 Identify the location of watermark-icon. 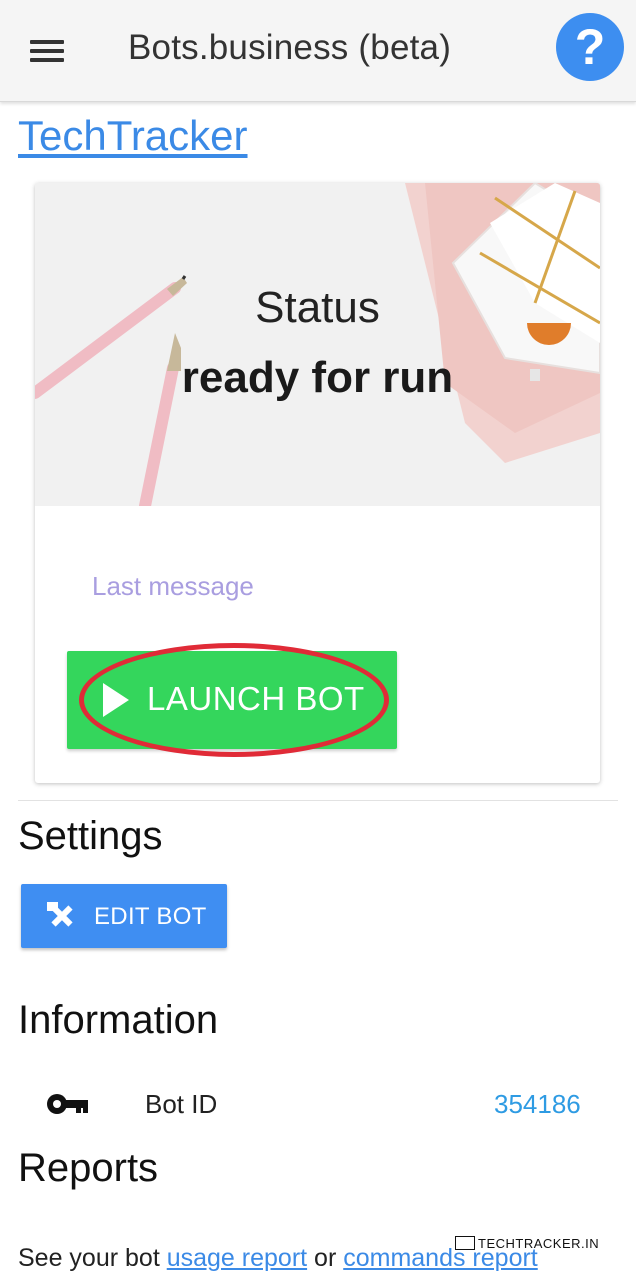
(465, 1243).